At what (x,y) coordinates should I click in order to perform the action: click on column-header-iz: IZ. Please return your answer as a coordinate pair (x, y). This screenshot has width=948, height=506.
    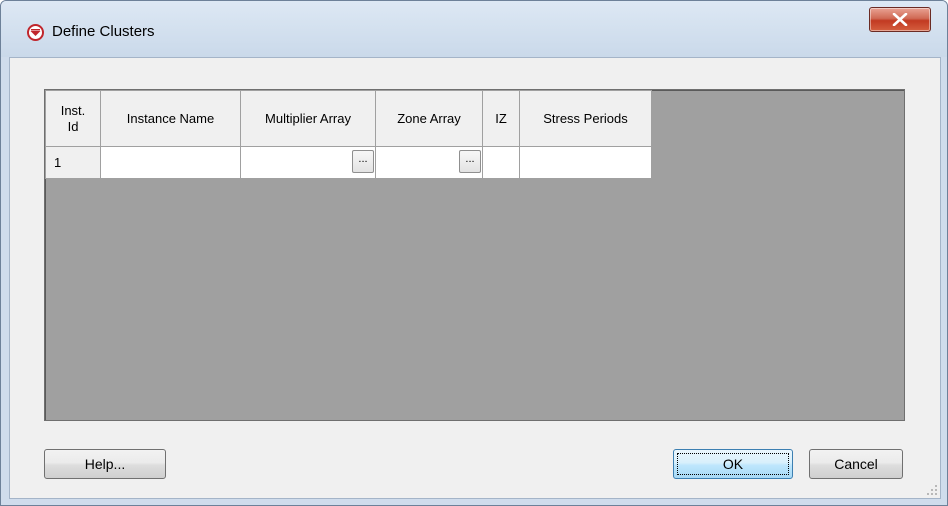
    Looking at the image, I should click on (501, 118).